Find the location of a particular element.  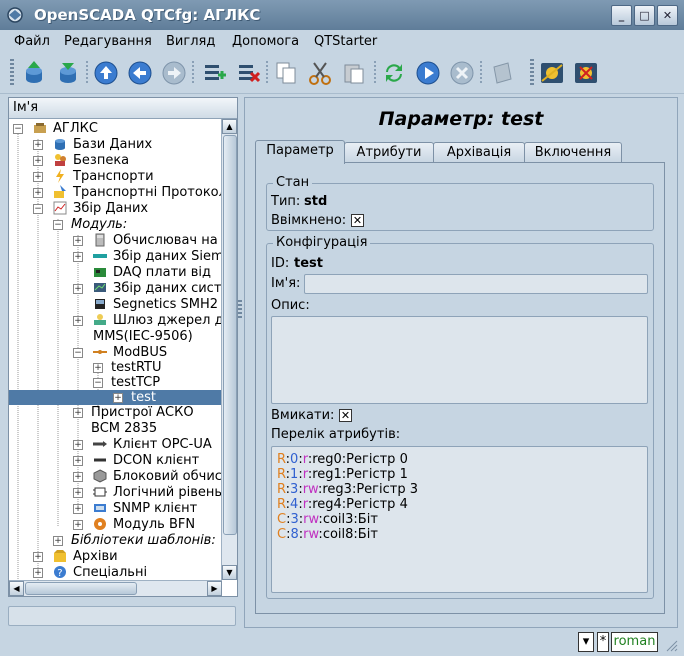

scroll-down-button: ▼ is located at coordinates (229, 572).